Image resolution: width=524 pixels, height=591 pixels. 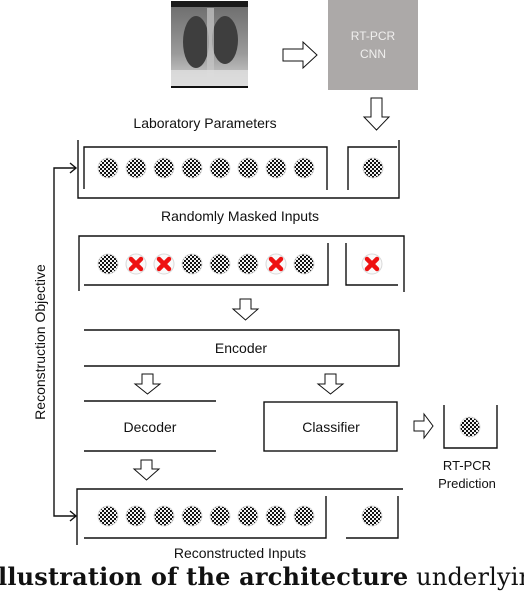 I want to click on masked-inputs-row, so click(x=241, y=263).